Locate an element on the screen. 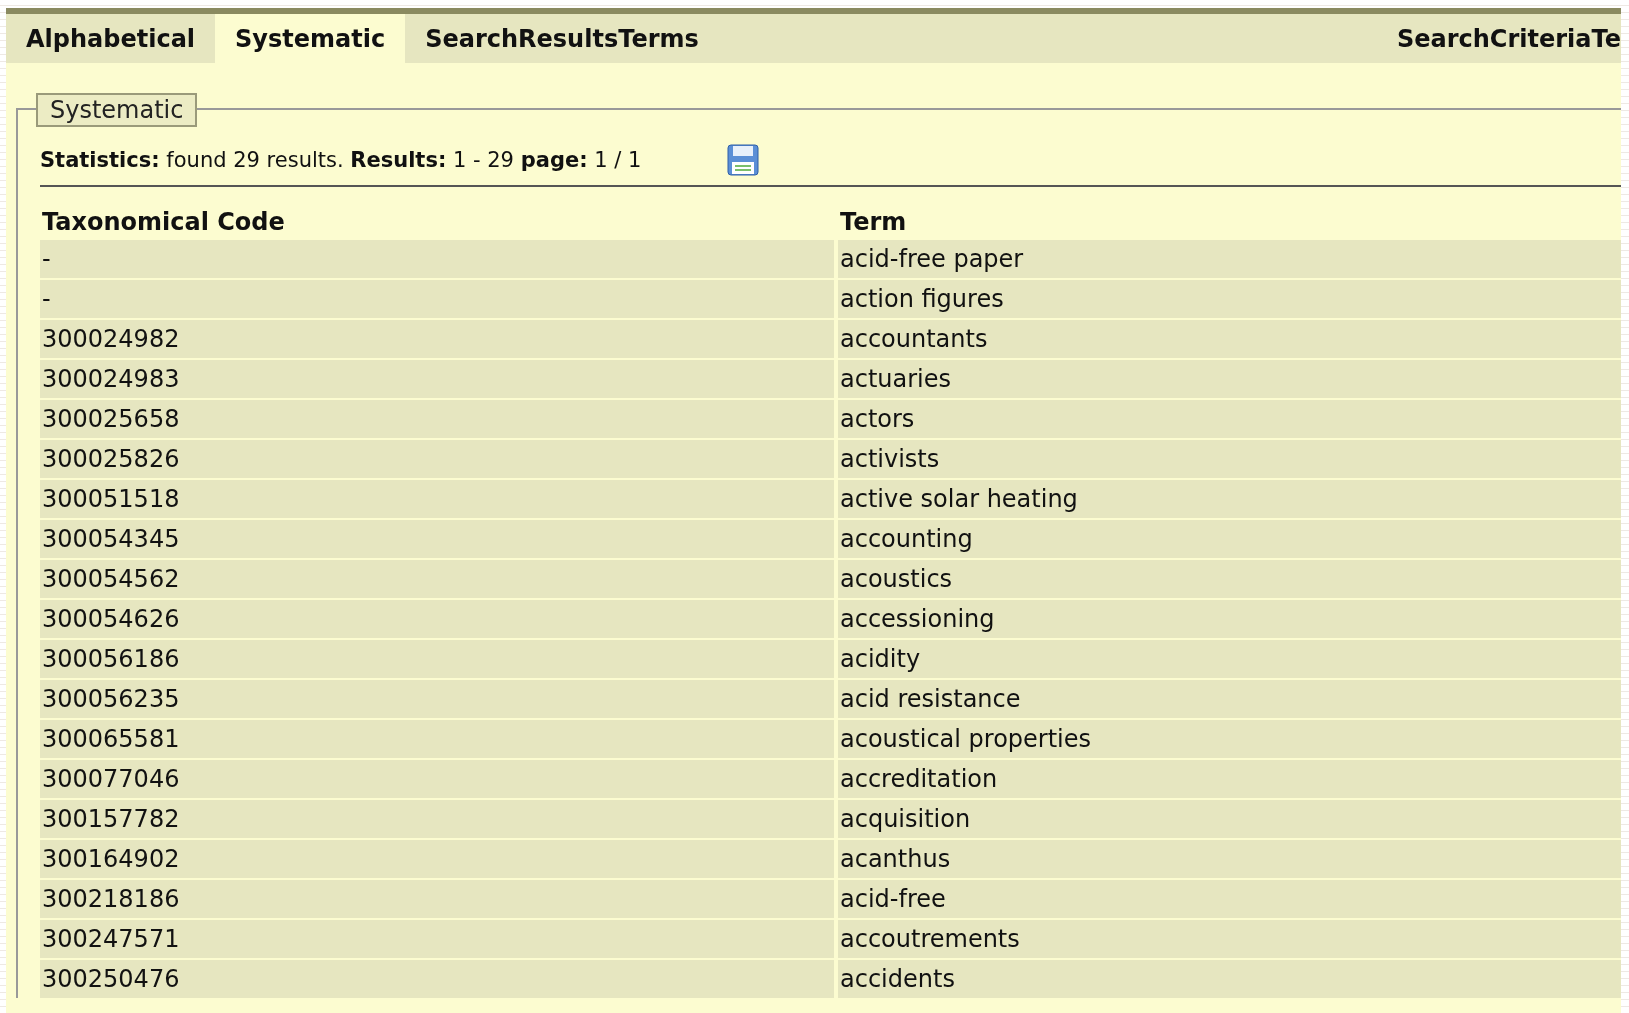 The width and height of the screenshot is (1629, 1013). table-cell: 300077046 is located at coordinates (437, 779).